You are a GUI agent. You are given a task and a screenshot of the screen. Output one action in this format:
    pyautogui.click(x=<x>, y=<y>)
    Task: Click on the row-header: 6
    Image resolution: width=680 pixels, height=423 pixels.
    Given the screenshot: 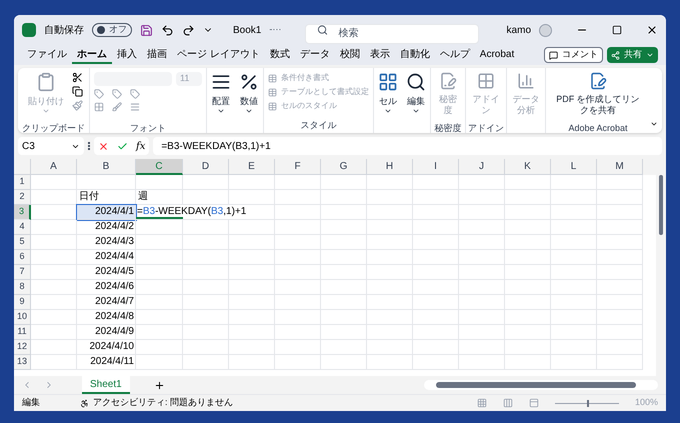 What is the action you would take?
    pyautogui.click(x=22, y=257)
    